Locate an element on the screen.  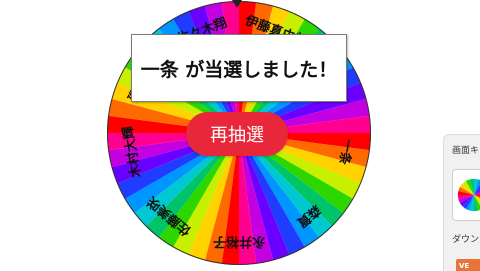
result-text: 一条 が当選しました！ is located at coordinates (239, 69).